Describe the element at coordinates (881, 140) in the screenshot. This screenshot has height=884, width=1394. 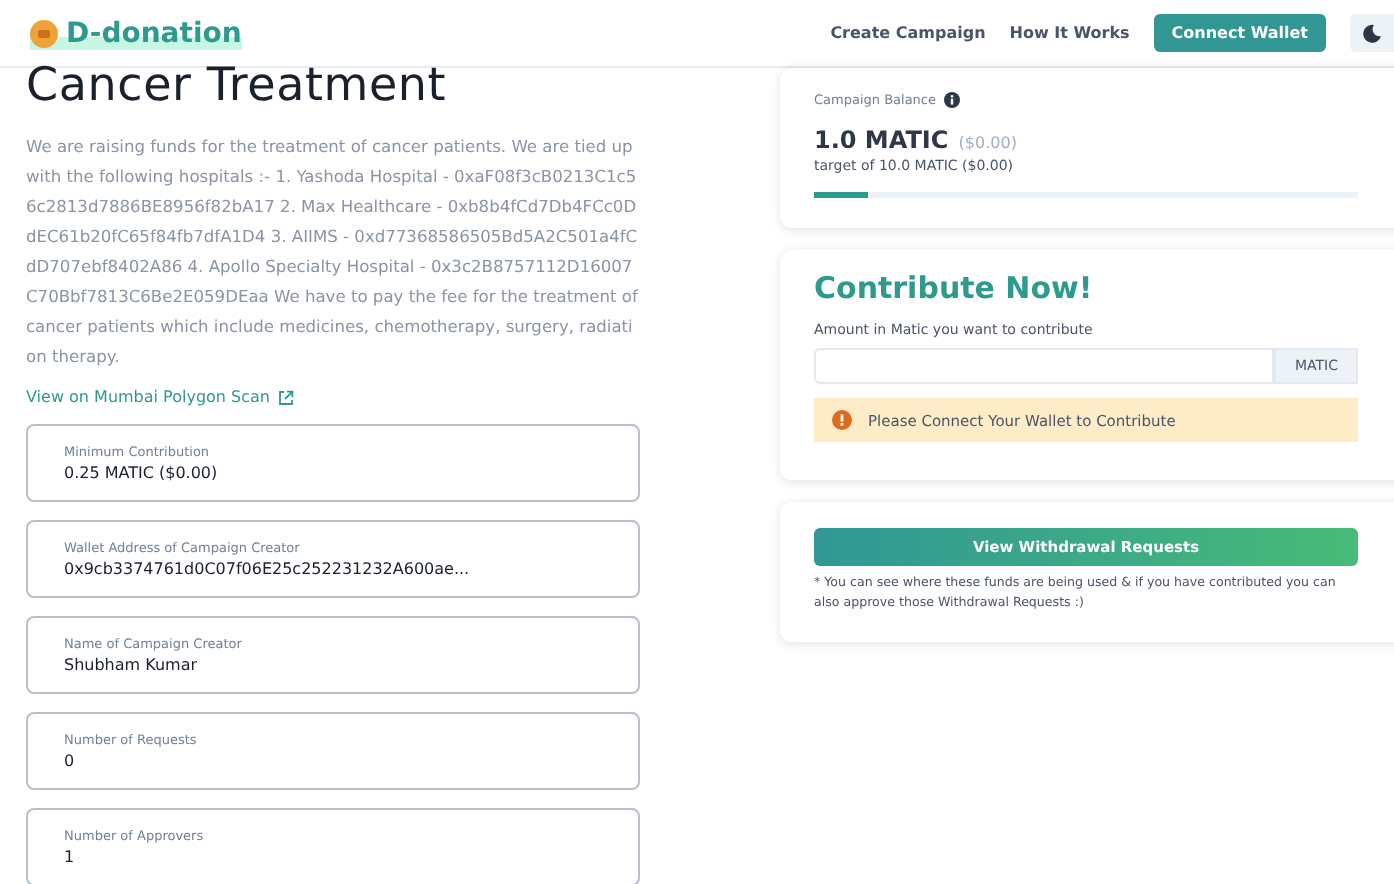
I see `balance-amount: 1.0 MATIC` at that location.